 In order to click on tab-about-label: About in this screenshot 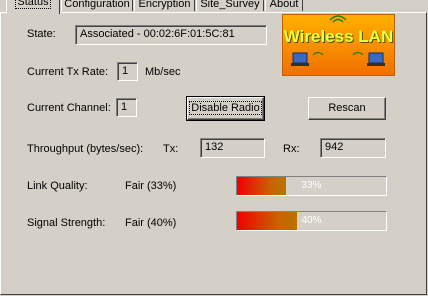, I will do `click(284, 5)`.